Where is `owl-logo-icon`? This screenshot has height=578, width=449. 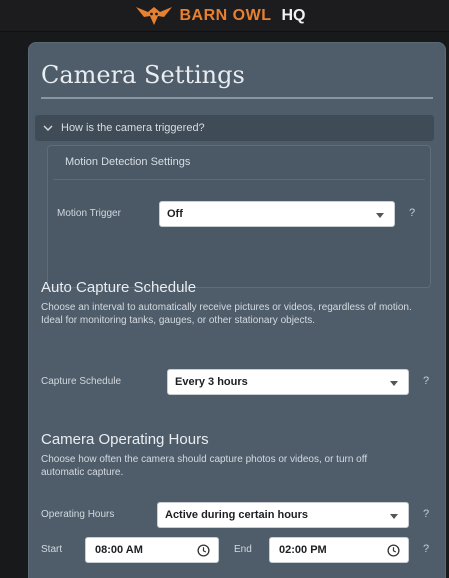 owl-logo-icon is located at coordinates (153, 15).